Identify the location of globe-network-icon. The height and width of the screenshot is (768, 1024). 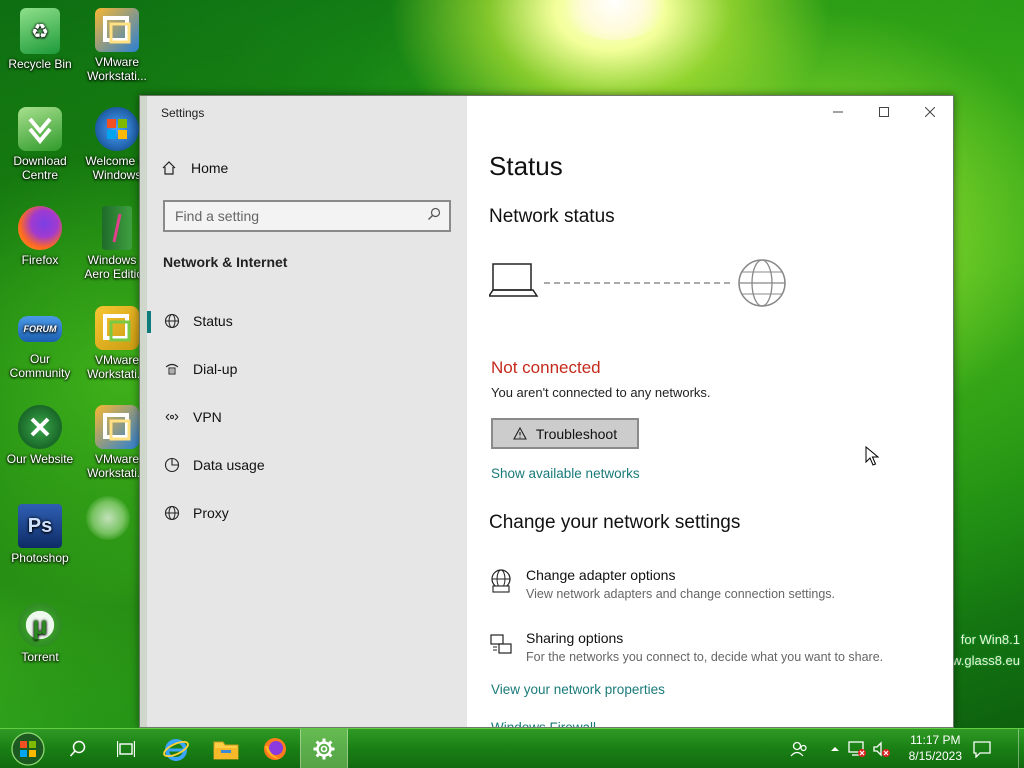
(172, 321).